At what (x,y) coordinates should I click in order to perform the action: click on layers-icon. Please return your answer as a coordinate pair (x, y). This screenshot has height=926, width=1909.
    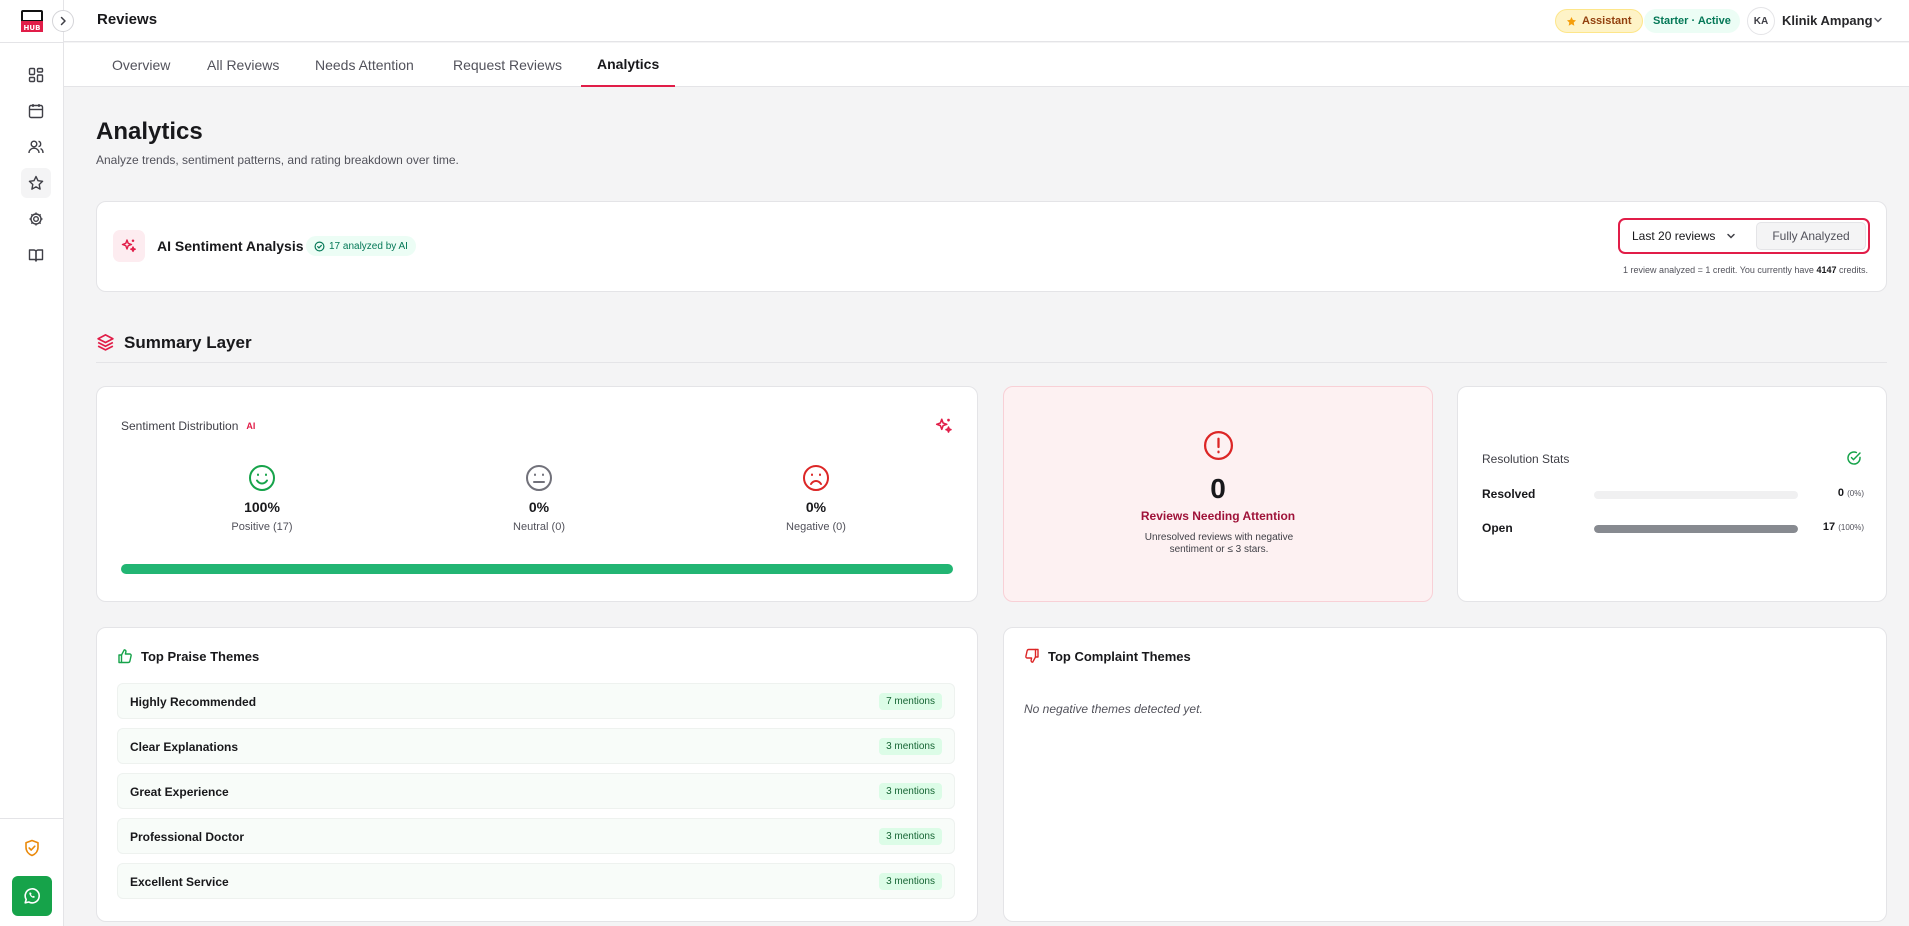
    Looking at the image, I should click on (105, 342).